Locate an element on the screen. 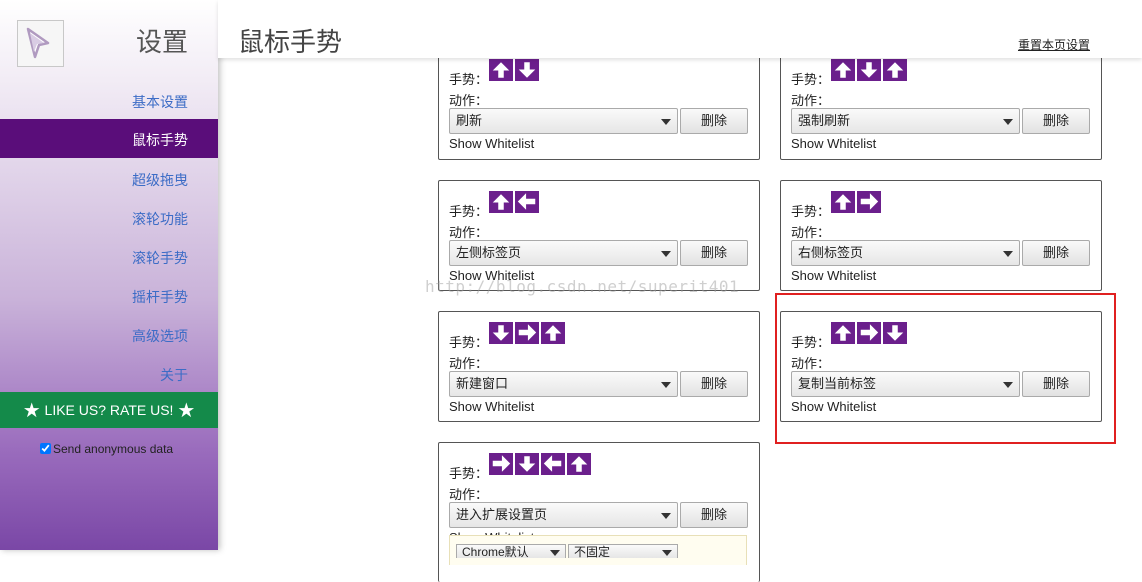  select-value: Chrome默认 is located at coordinates (495, 551).